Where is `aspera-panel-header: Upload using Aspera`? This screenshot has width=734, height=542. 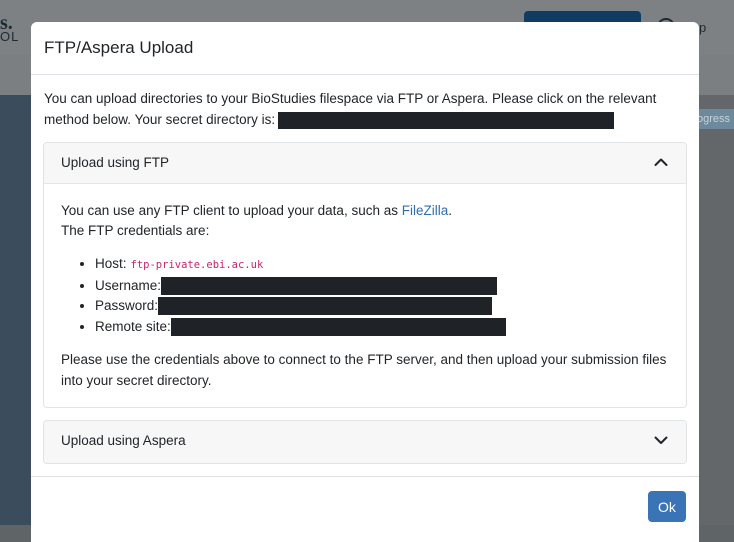
aspera-panel-header: Upload using Aspera is located at coordinates (365, 442).